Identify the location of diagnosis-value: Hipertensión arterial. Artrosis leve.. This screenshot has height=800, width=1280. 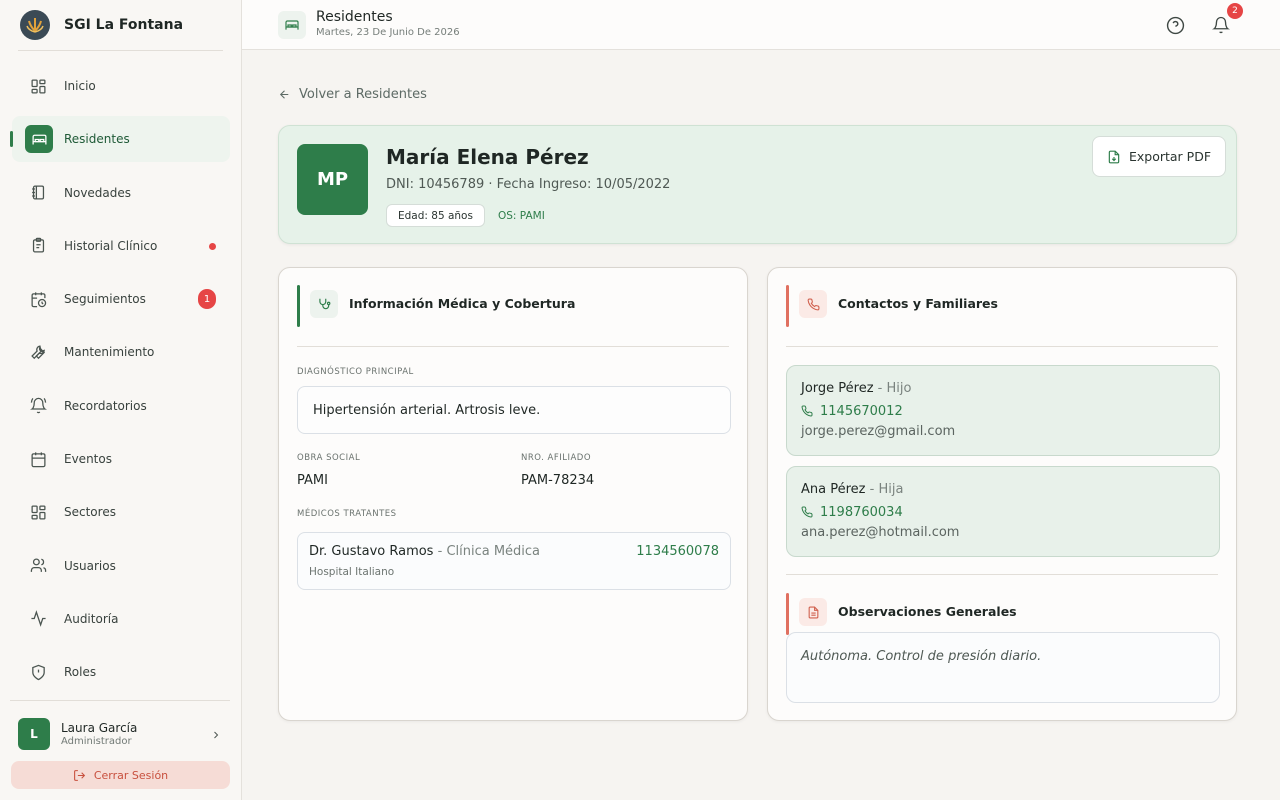
(514, 410).